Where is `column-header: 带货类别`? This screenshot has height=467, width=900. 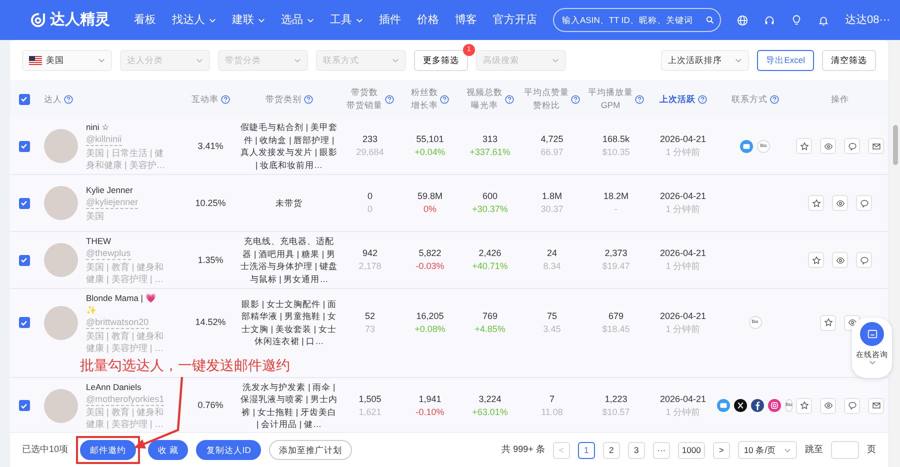
column-header: 带货类别 is located at coordinates (284, 99).